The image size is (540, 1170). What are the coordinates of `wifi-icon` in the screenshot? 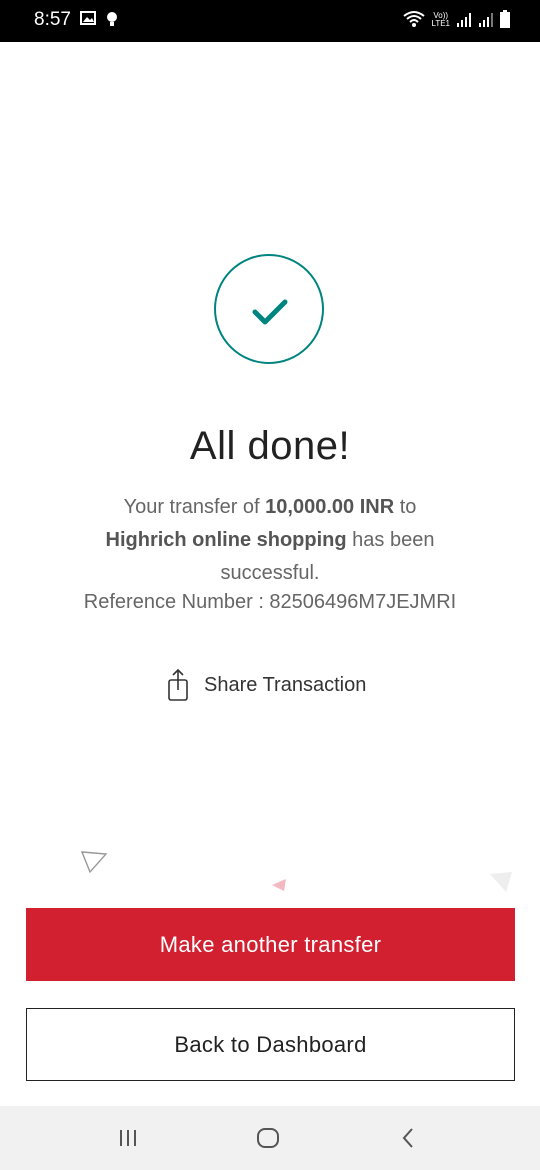 It's located at (414, 19).